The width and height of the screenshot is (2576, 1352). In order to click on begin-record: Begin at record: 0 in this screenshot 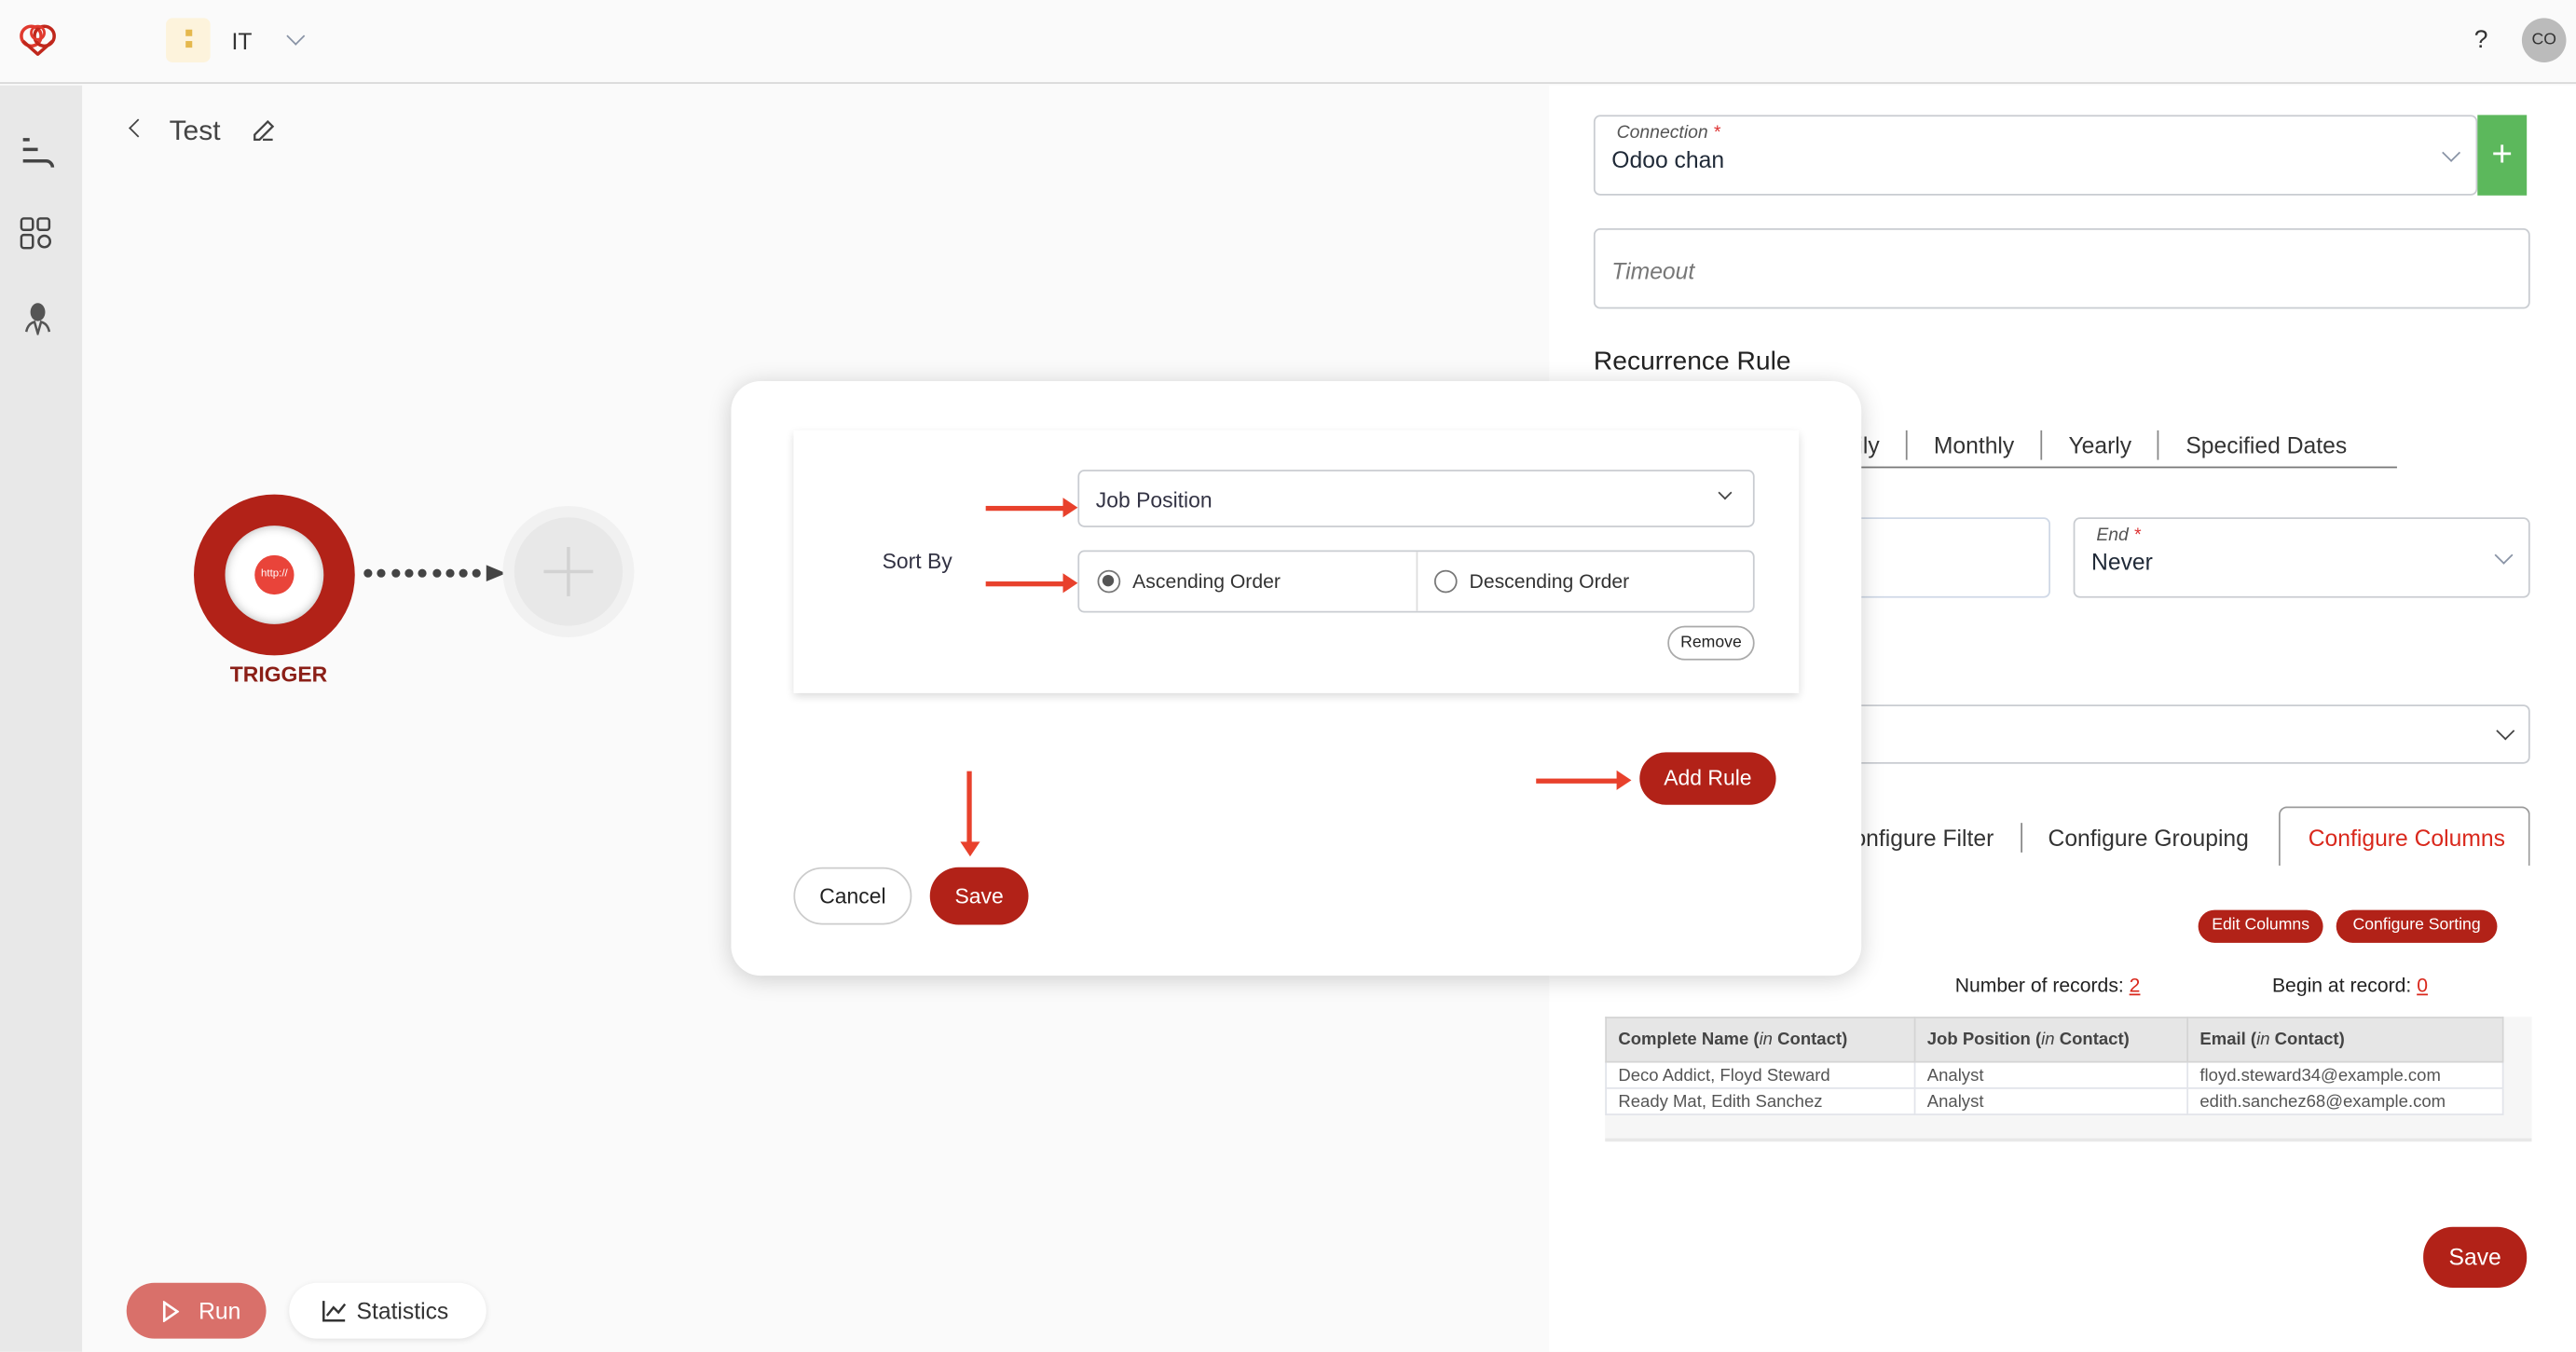, I will do `click(2349, 986)`.